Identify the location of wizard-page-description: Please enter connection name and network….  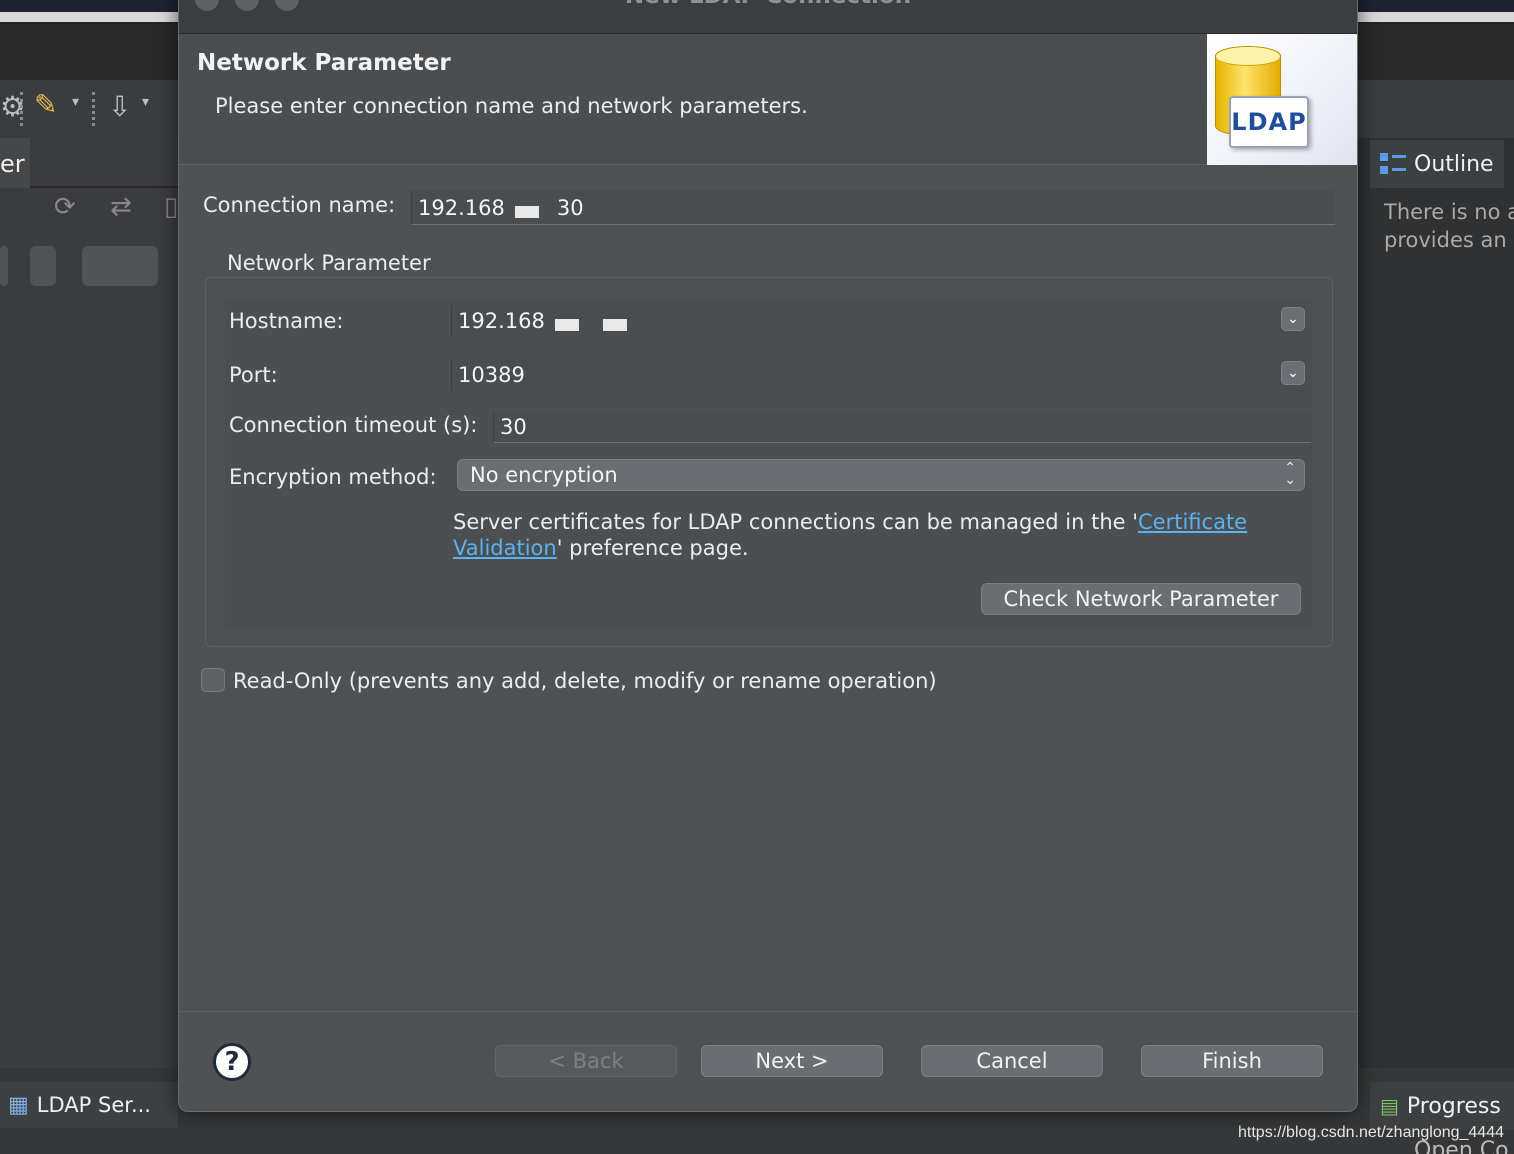
(511, 106).